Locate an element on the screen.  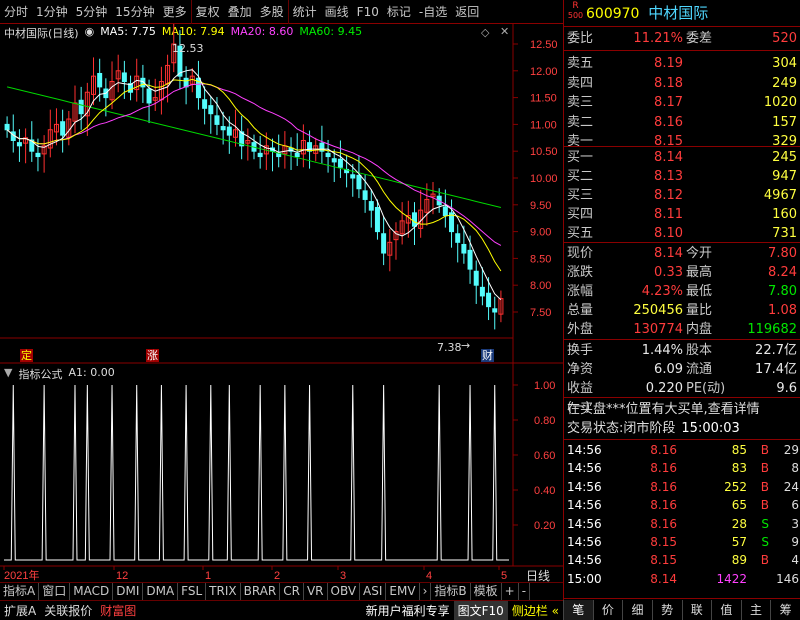
order-row-buy: 买二 8.13 947 is located at coordinates (683, 176).